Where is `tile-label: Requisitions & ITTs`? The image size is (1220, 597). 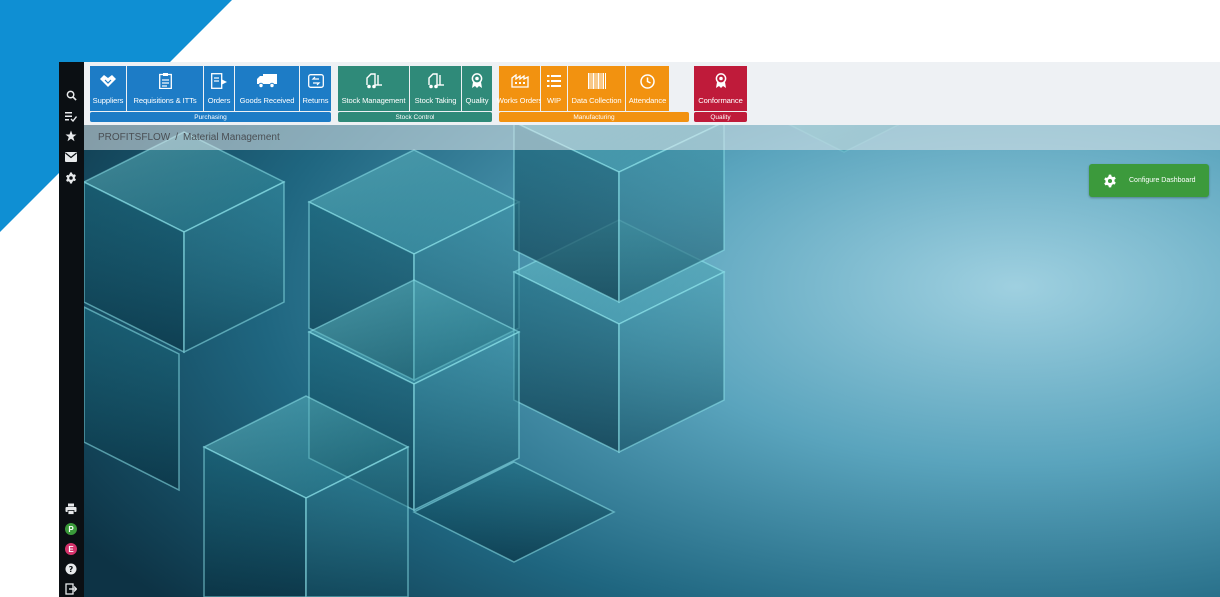 tile-label: Requisitions & ITTs is located at coordinates (165, 100).